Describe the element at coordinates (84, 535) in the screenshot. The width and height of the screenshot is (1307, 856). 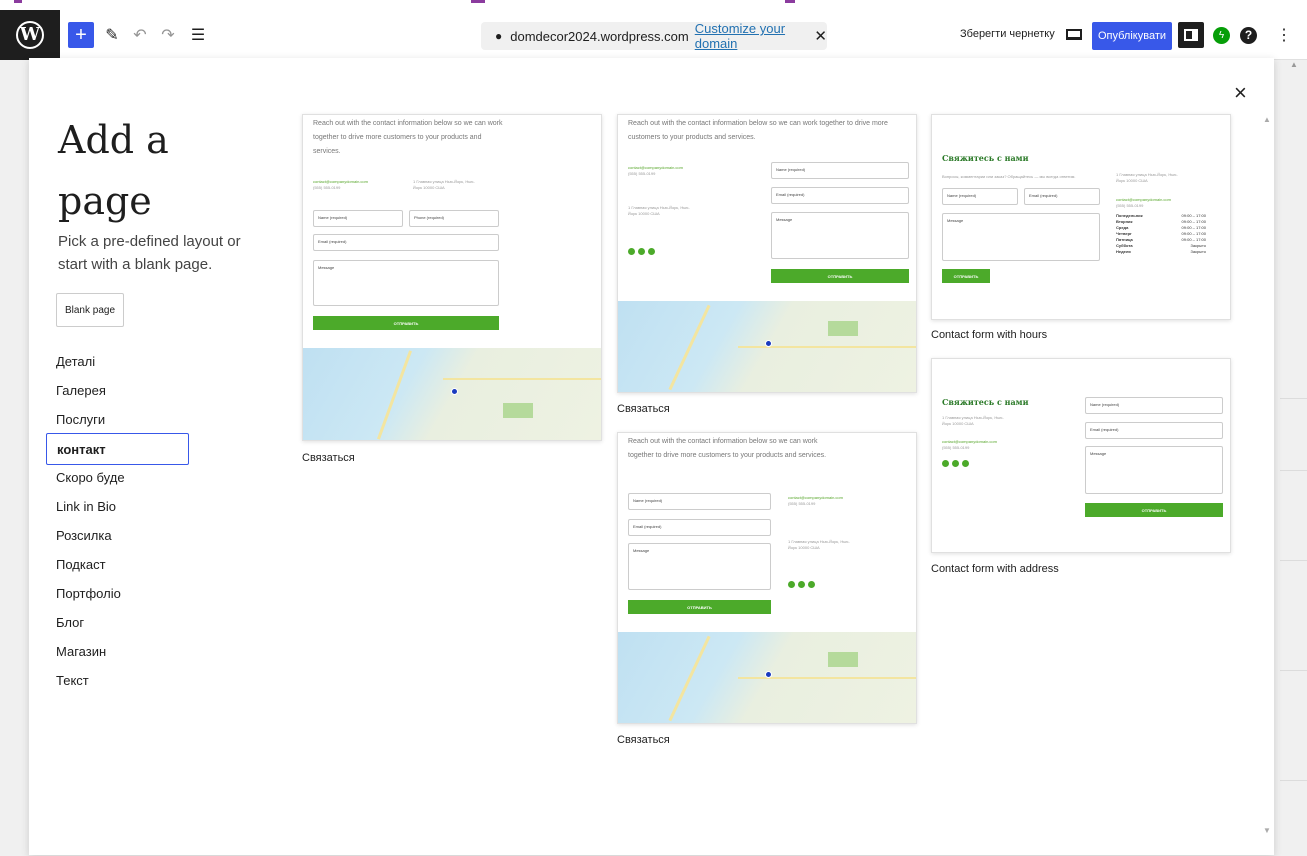
I see `category-item: Розсилка` at that location.